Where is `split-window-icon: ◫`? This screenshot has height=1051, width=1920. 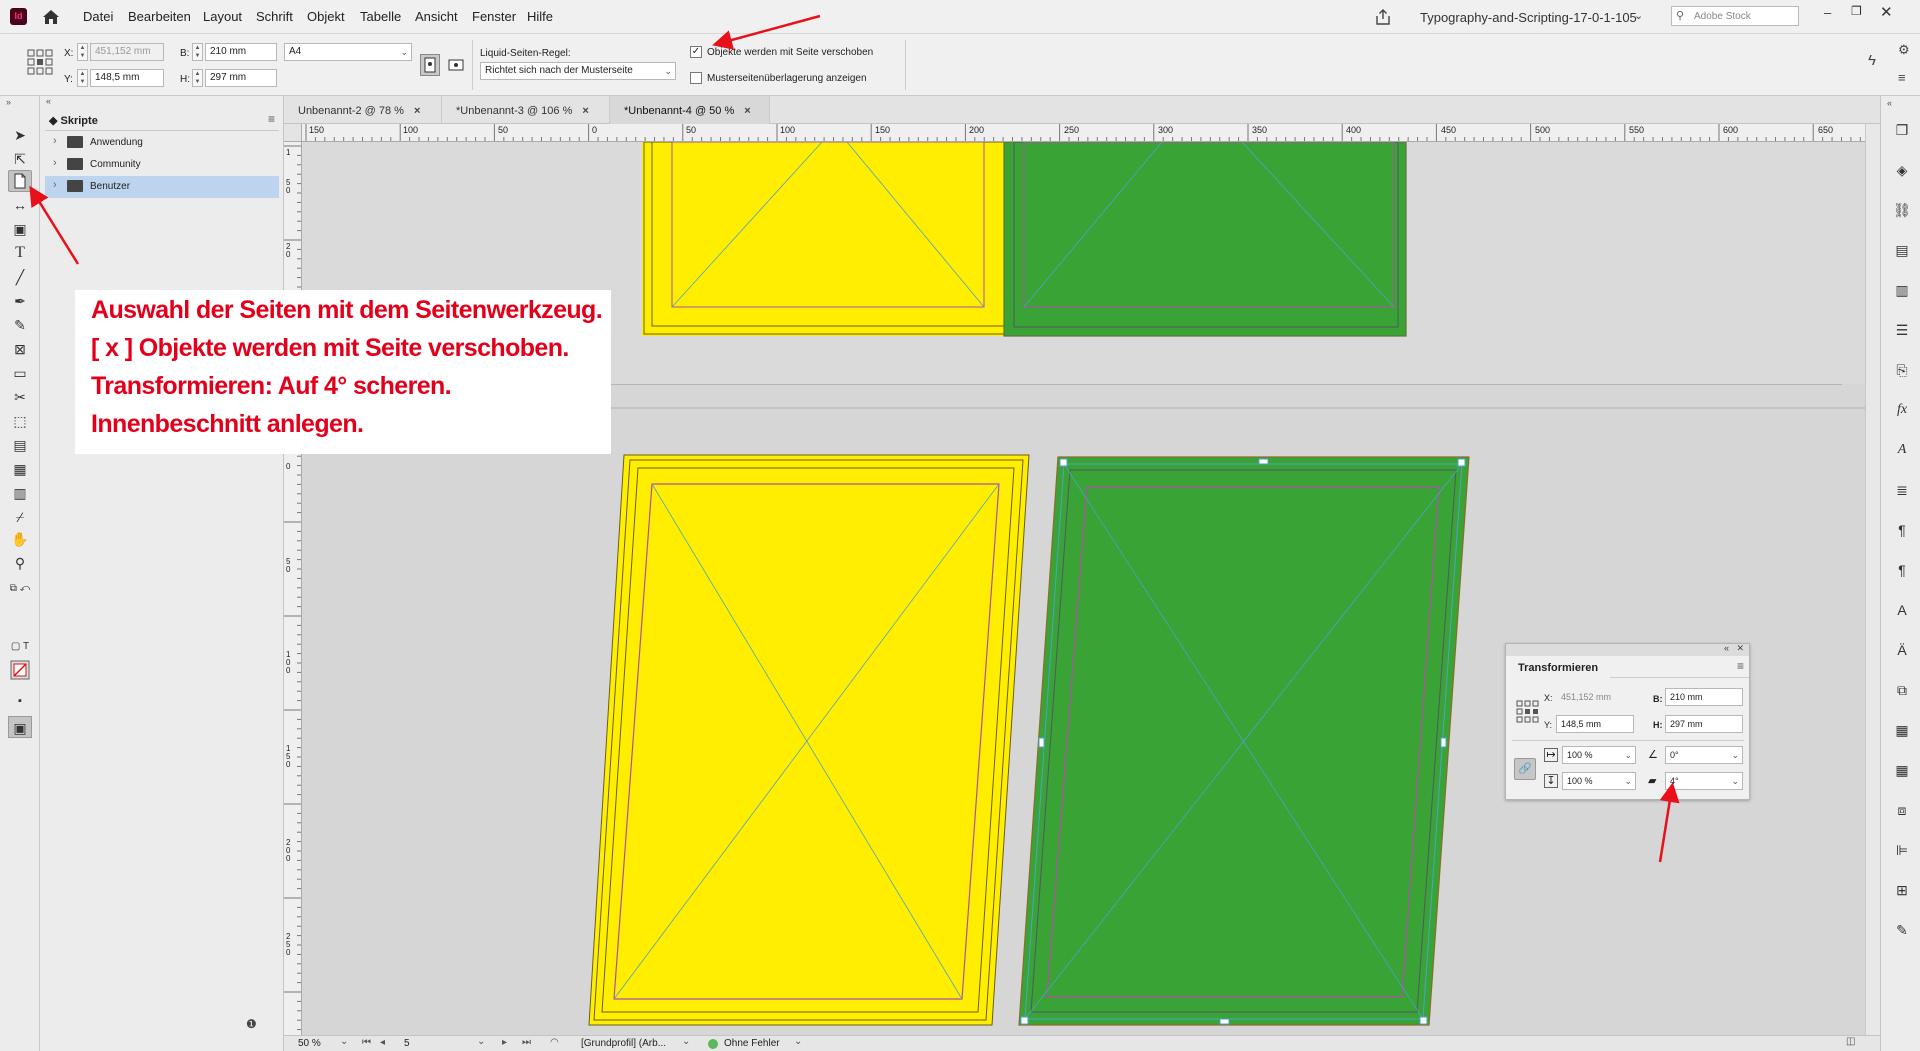
split-window-icon: ◫ is located at coordinates (1850, 1041).